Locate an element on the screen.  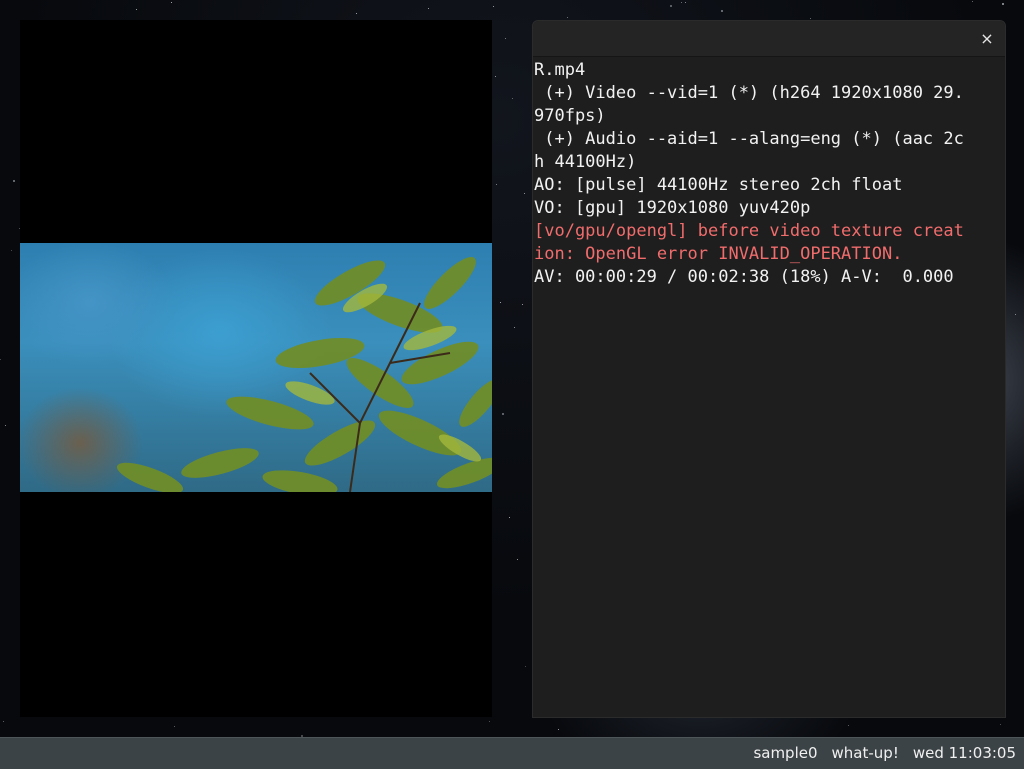
video-frame is located at coordinates (256, 367).